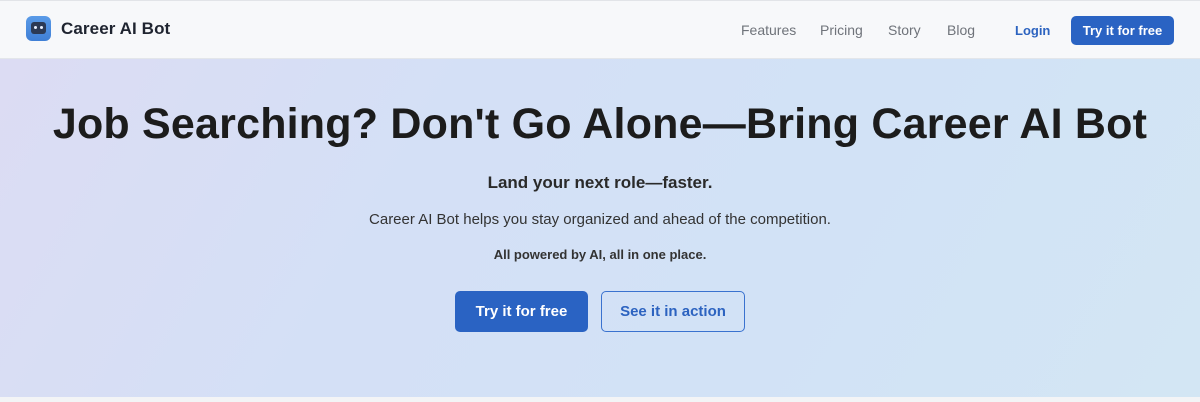 The image size is (1200, 402). What do you see at coordinates (600, 399) in the screenshot?
I see `section-divider` at bounding box center [600, 399].